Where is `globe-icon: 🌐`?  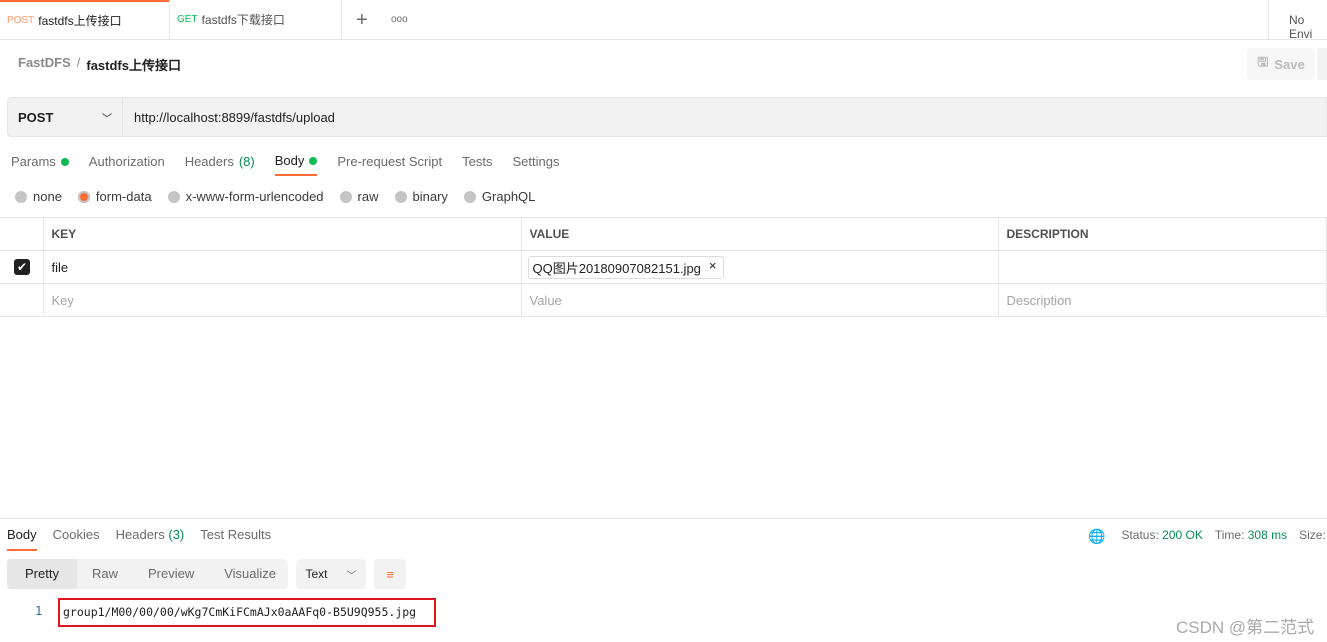
globe-icon: 🌐 is located at coordinates (1096, 536).